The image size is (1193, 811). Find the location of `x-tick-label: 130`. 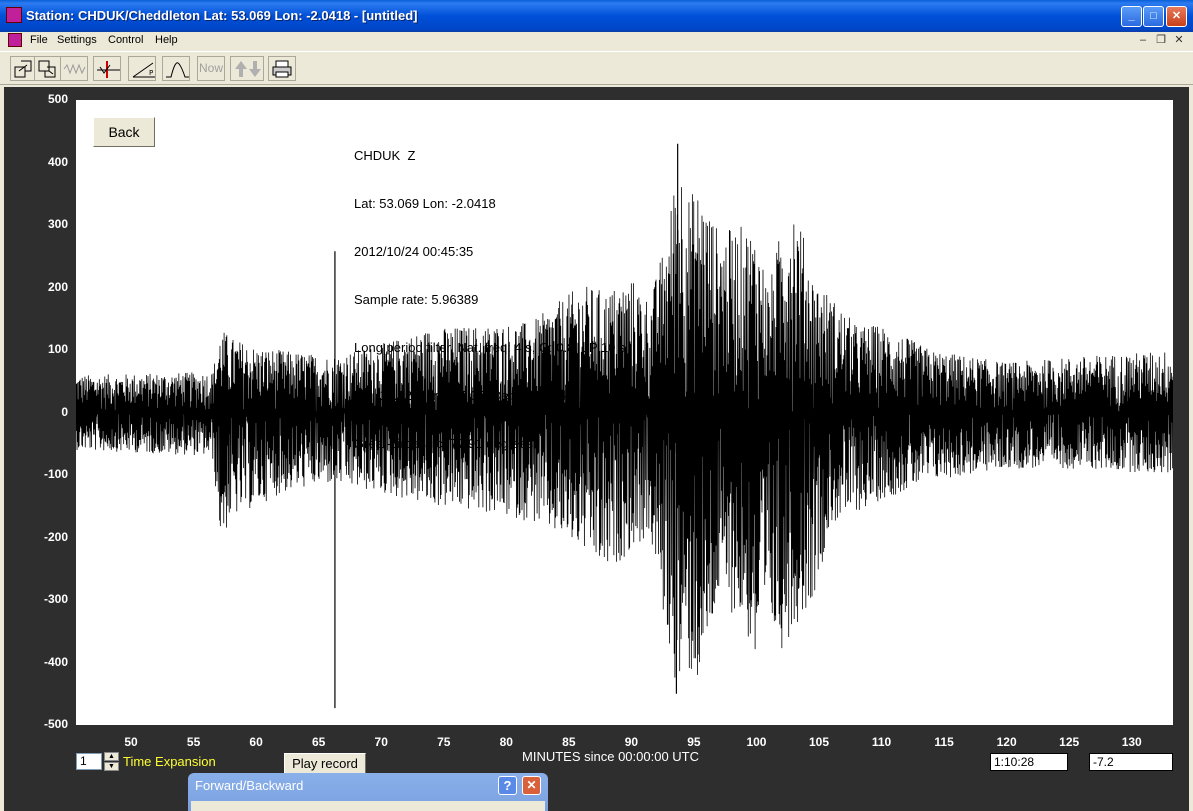

x-tick-label: 130 is located at coordinates (1131, 742).